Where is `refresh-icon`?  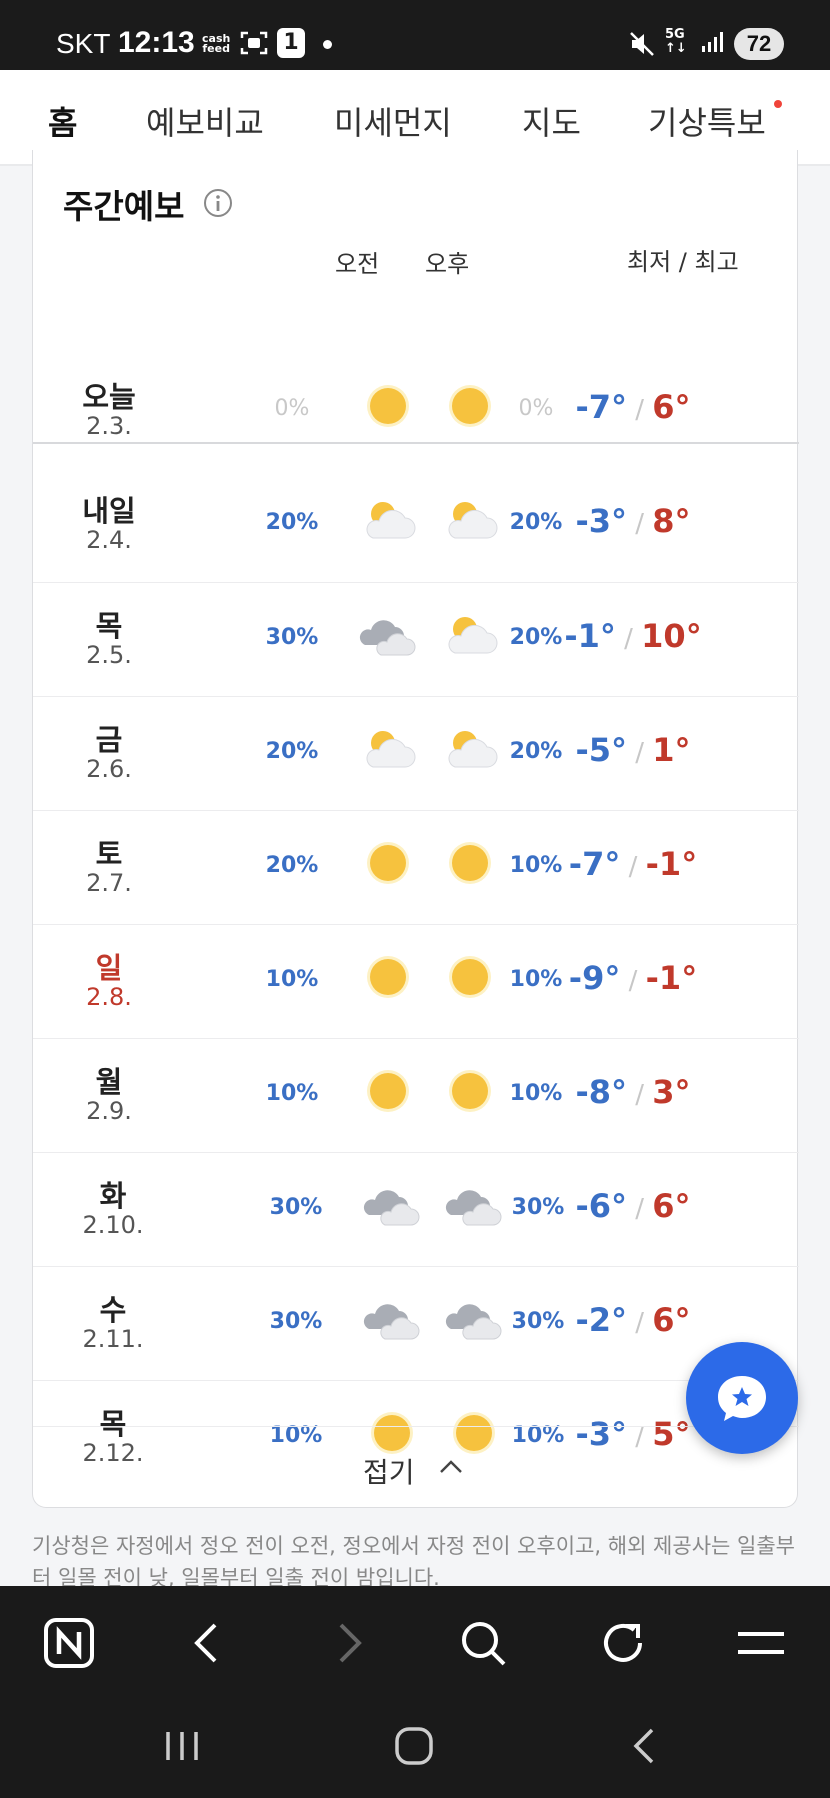 refresh-icon is located at coordinates (623, 1643).